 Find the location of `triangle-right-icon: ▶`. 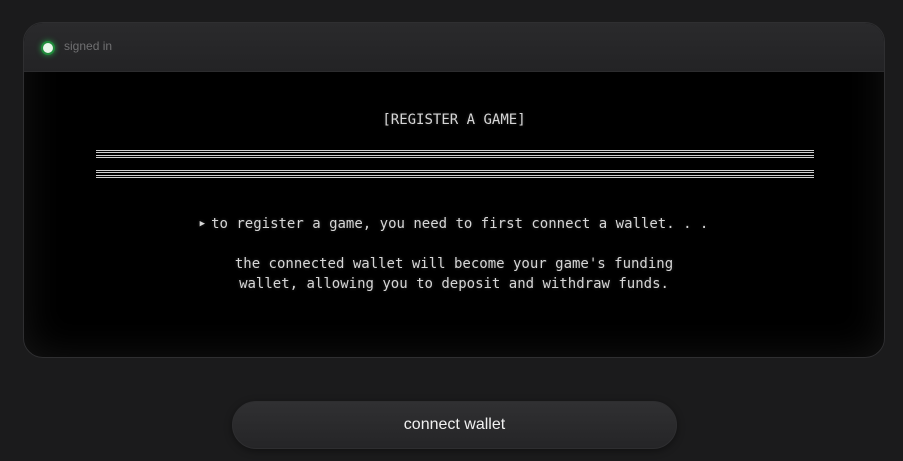

triangle-right-icon: ▶ is located at coordinates (202, 224).